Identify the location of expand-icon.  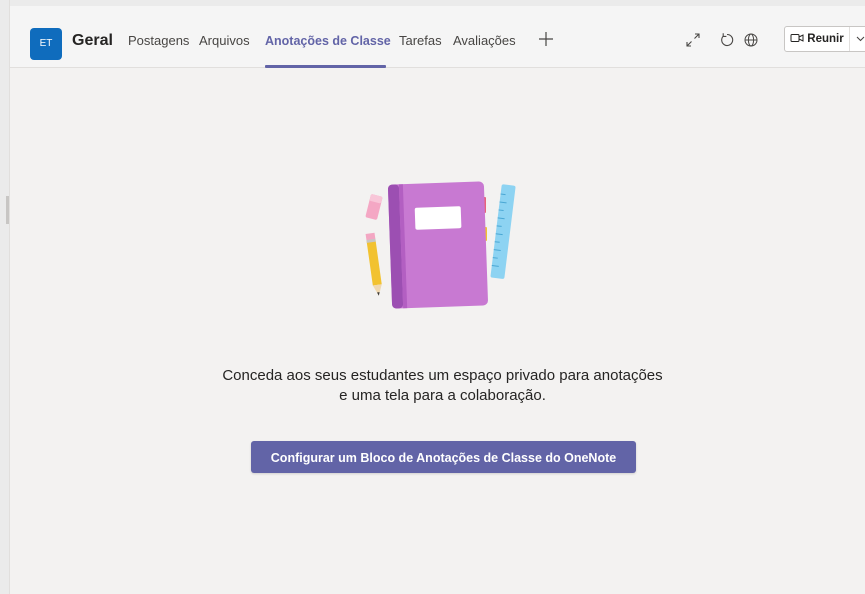
(693, 40).